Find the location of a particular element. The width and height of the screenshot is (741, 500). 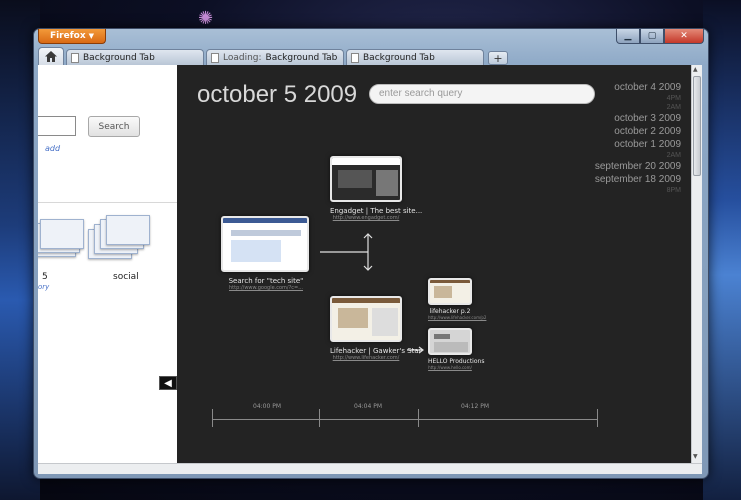

time-axis is located at coordinates (405, 419).